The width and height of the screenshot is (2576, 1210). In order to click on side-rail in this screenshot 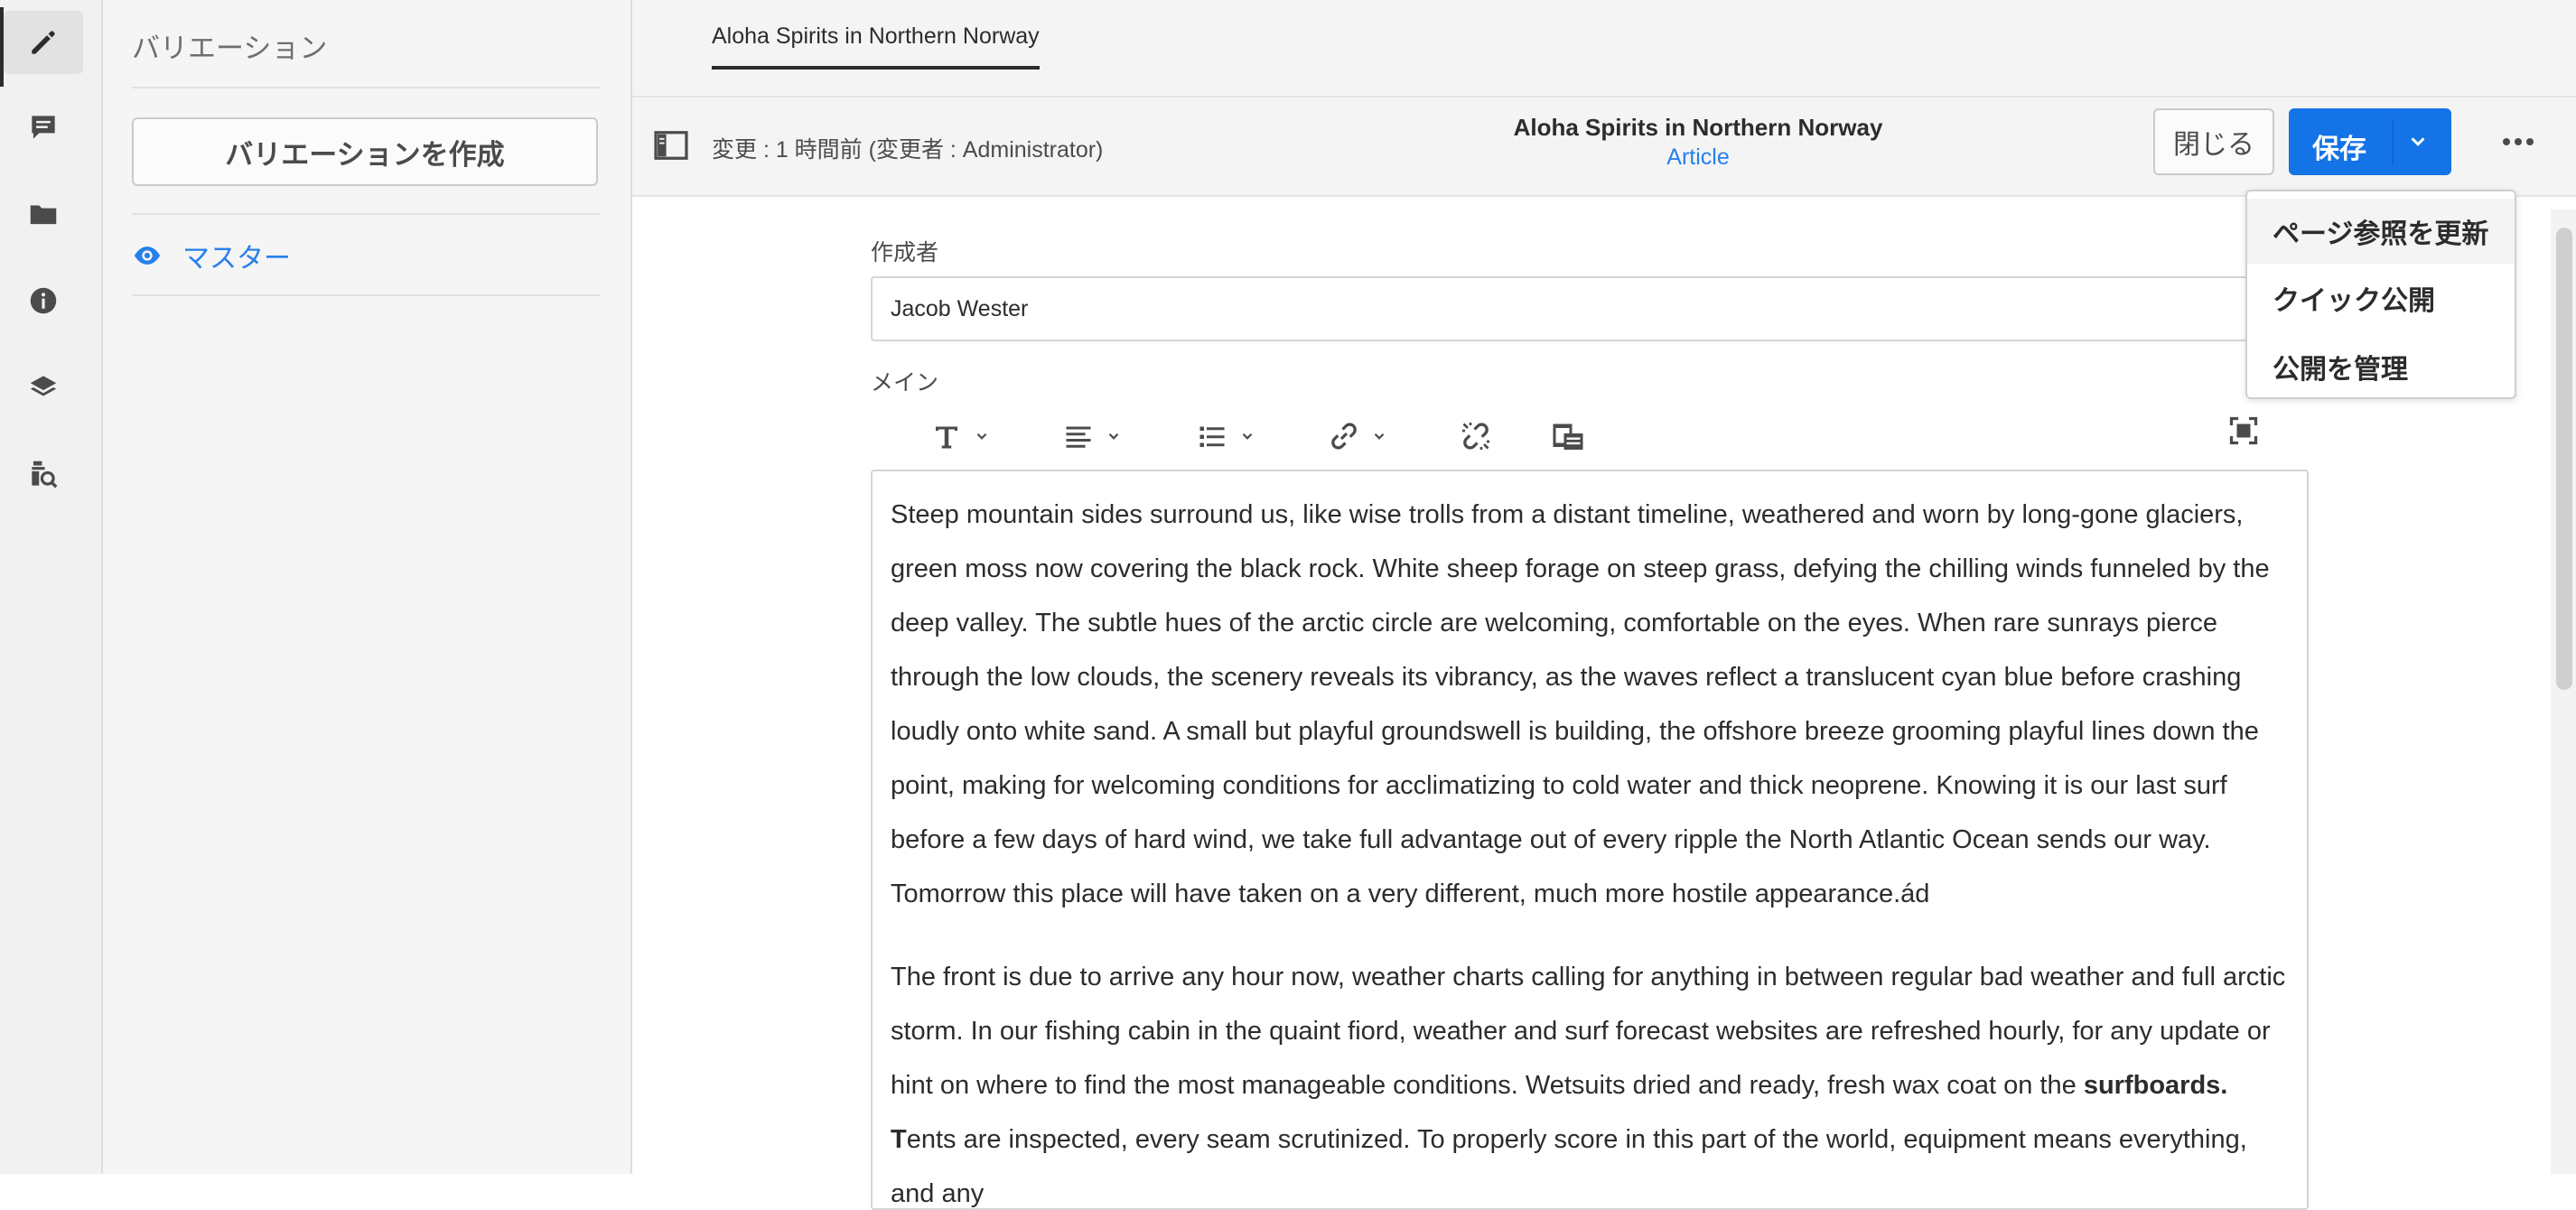, I will do `click(51, 587)`.